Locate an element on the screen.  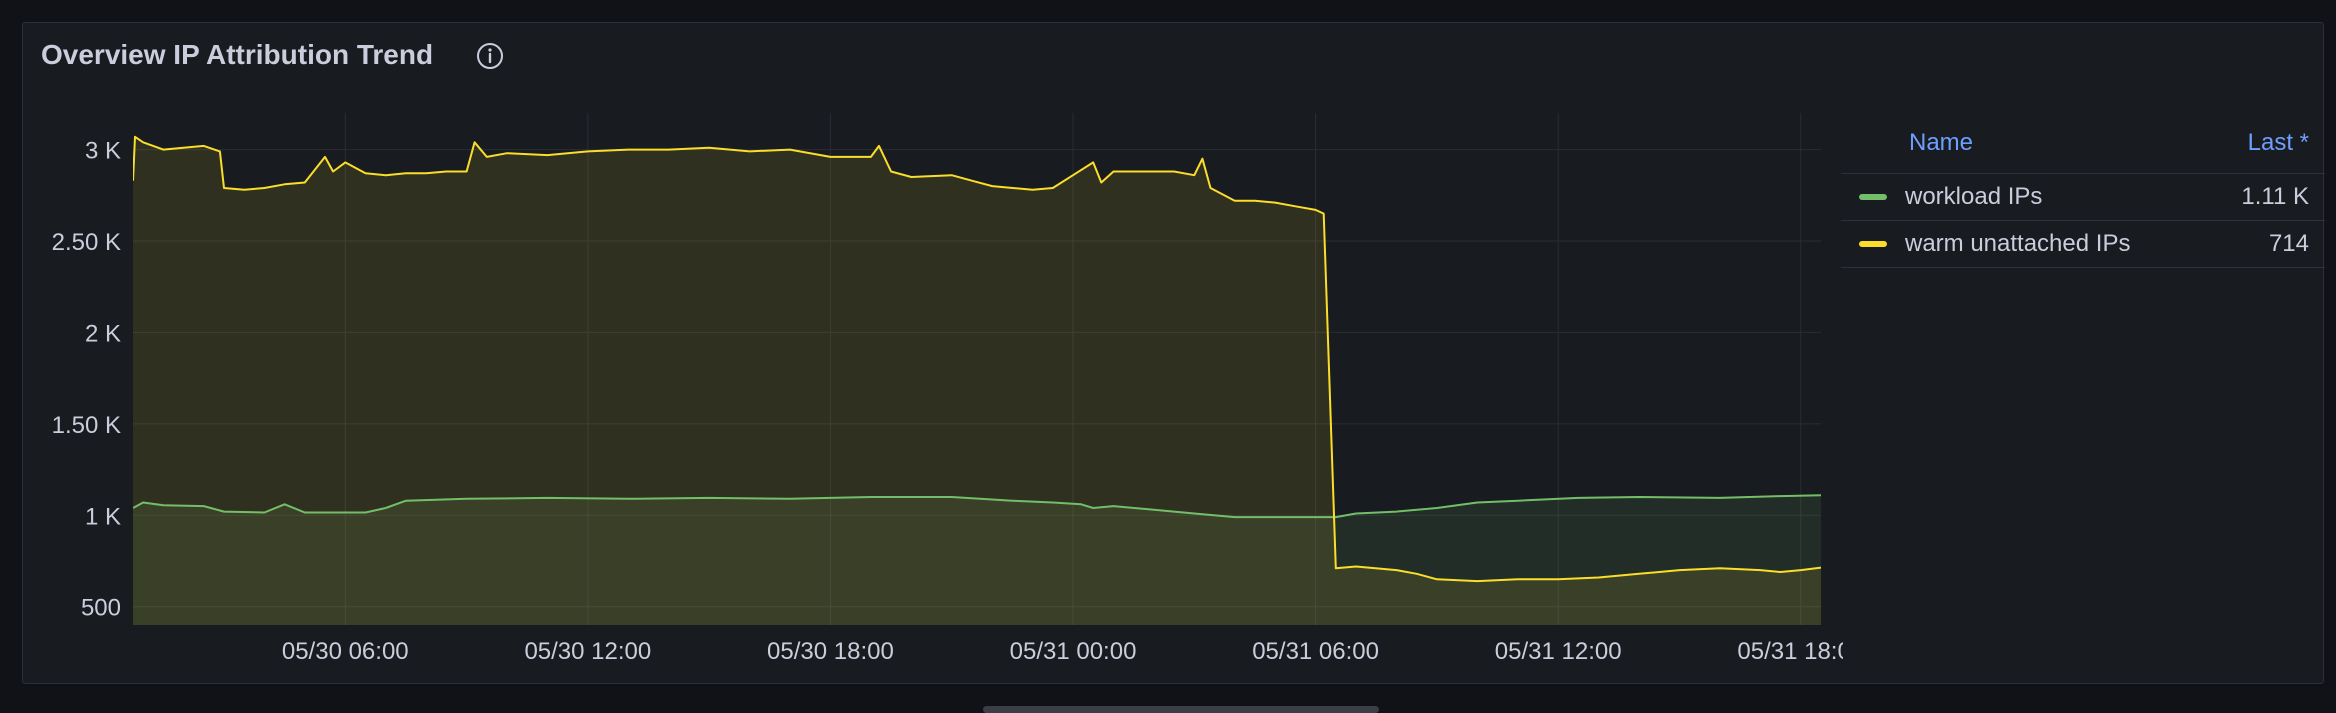
x-tick-label: 05/30 06:00 is located at coordinates (345, 651).